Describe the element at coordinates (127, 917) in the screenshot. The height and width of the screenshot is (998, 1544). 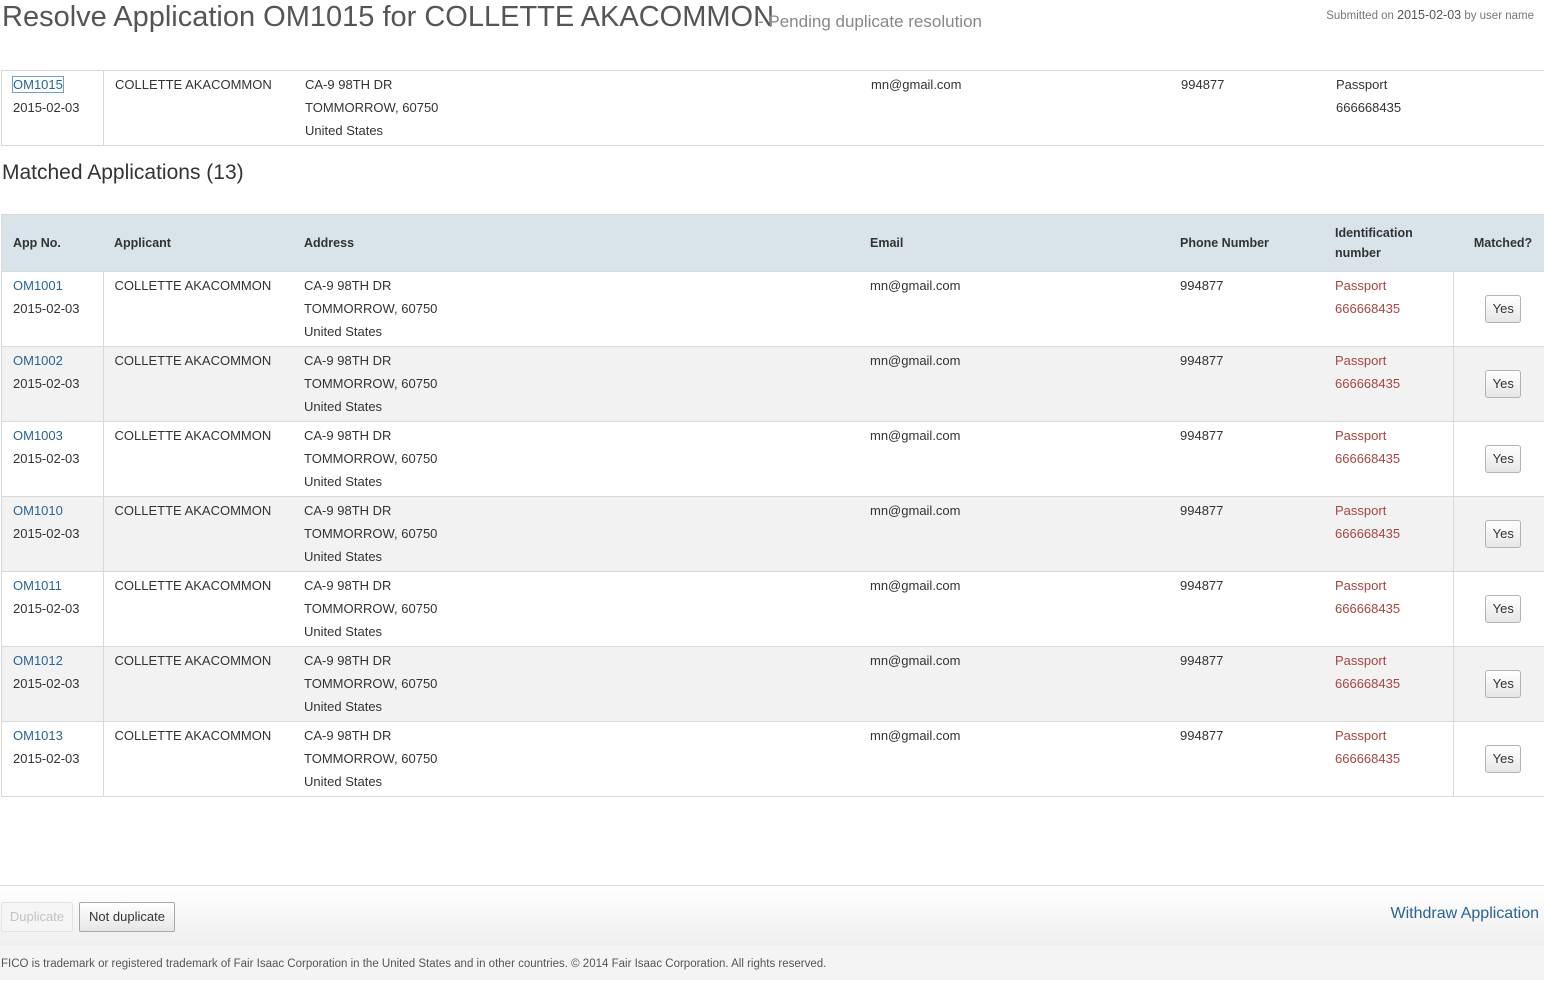
I see `not-duplicate-button: Not duplicate` at that location.